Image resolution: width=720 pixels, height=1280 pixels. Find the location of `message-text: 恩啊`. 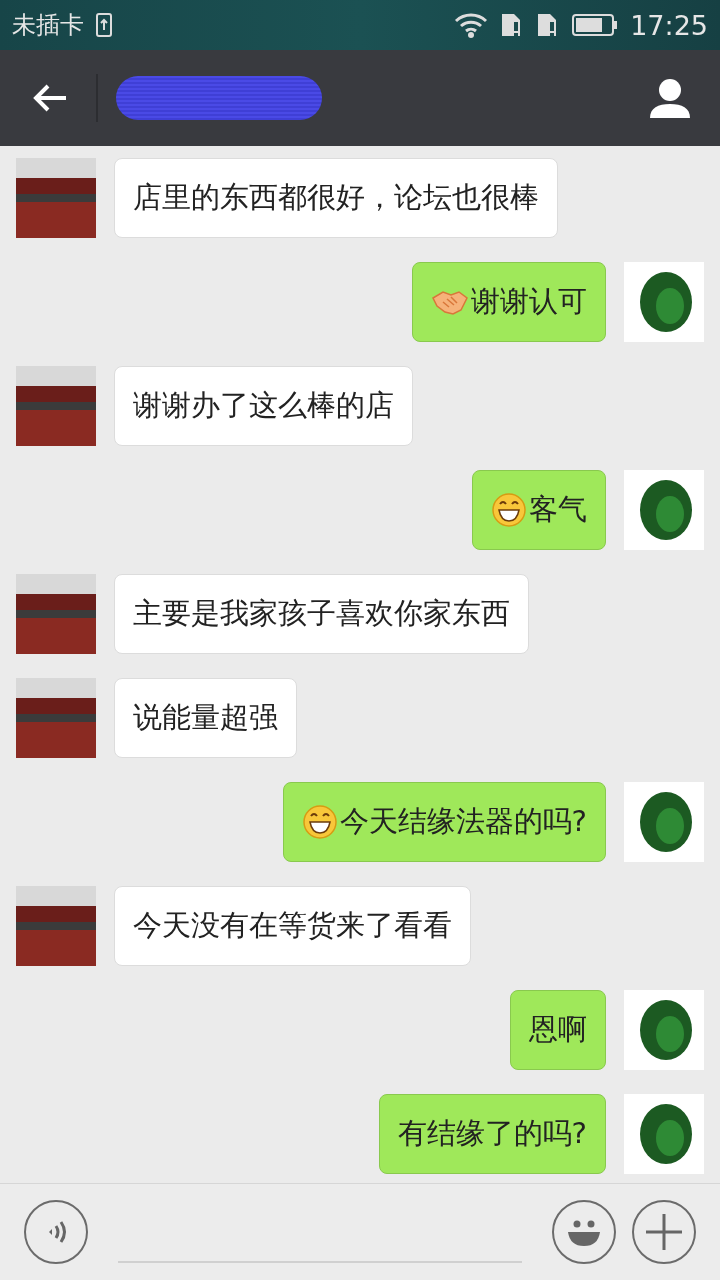

message-text: 恩啊 is located at coordinates (558, 1029).